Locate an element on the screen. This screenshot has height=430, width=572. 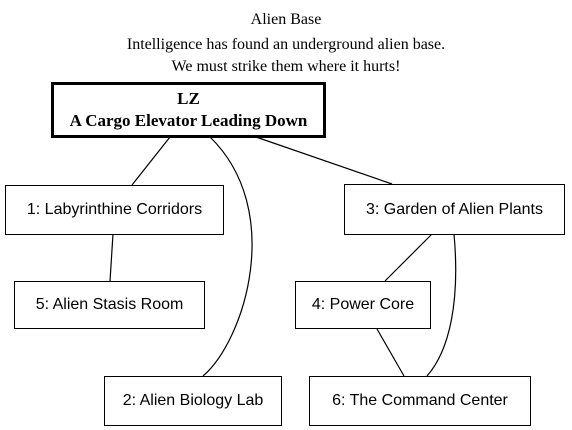
node-3-label: 3: Garden of Alien Plants is located at coordinates (454, 209).